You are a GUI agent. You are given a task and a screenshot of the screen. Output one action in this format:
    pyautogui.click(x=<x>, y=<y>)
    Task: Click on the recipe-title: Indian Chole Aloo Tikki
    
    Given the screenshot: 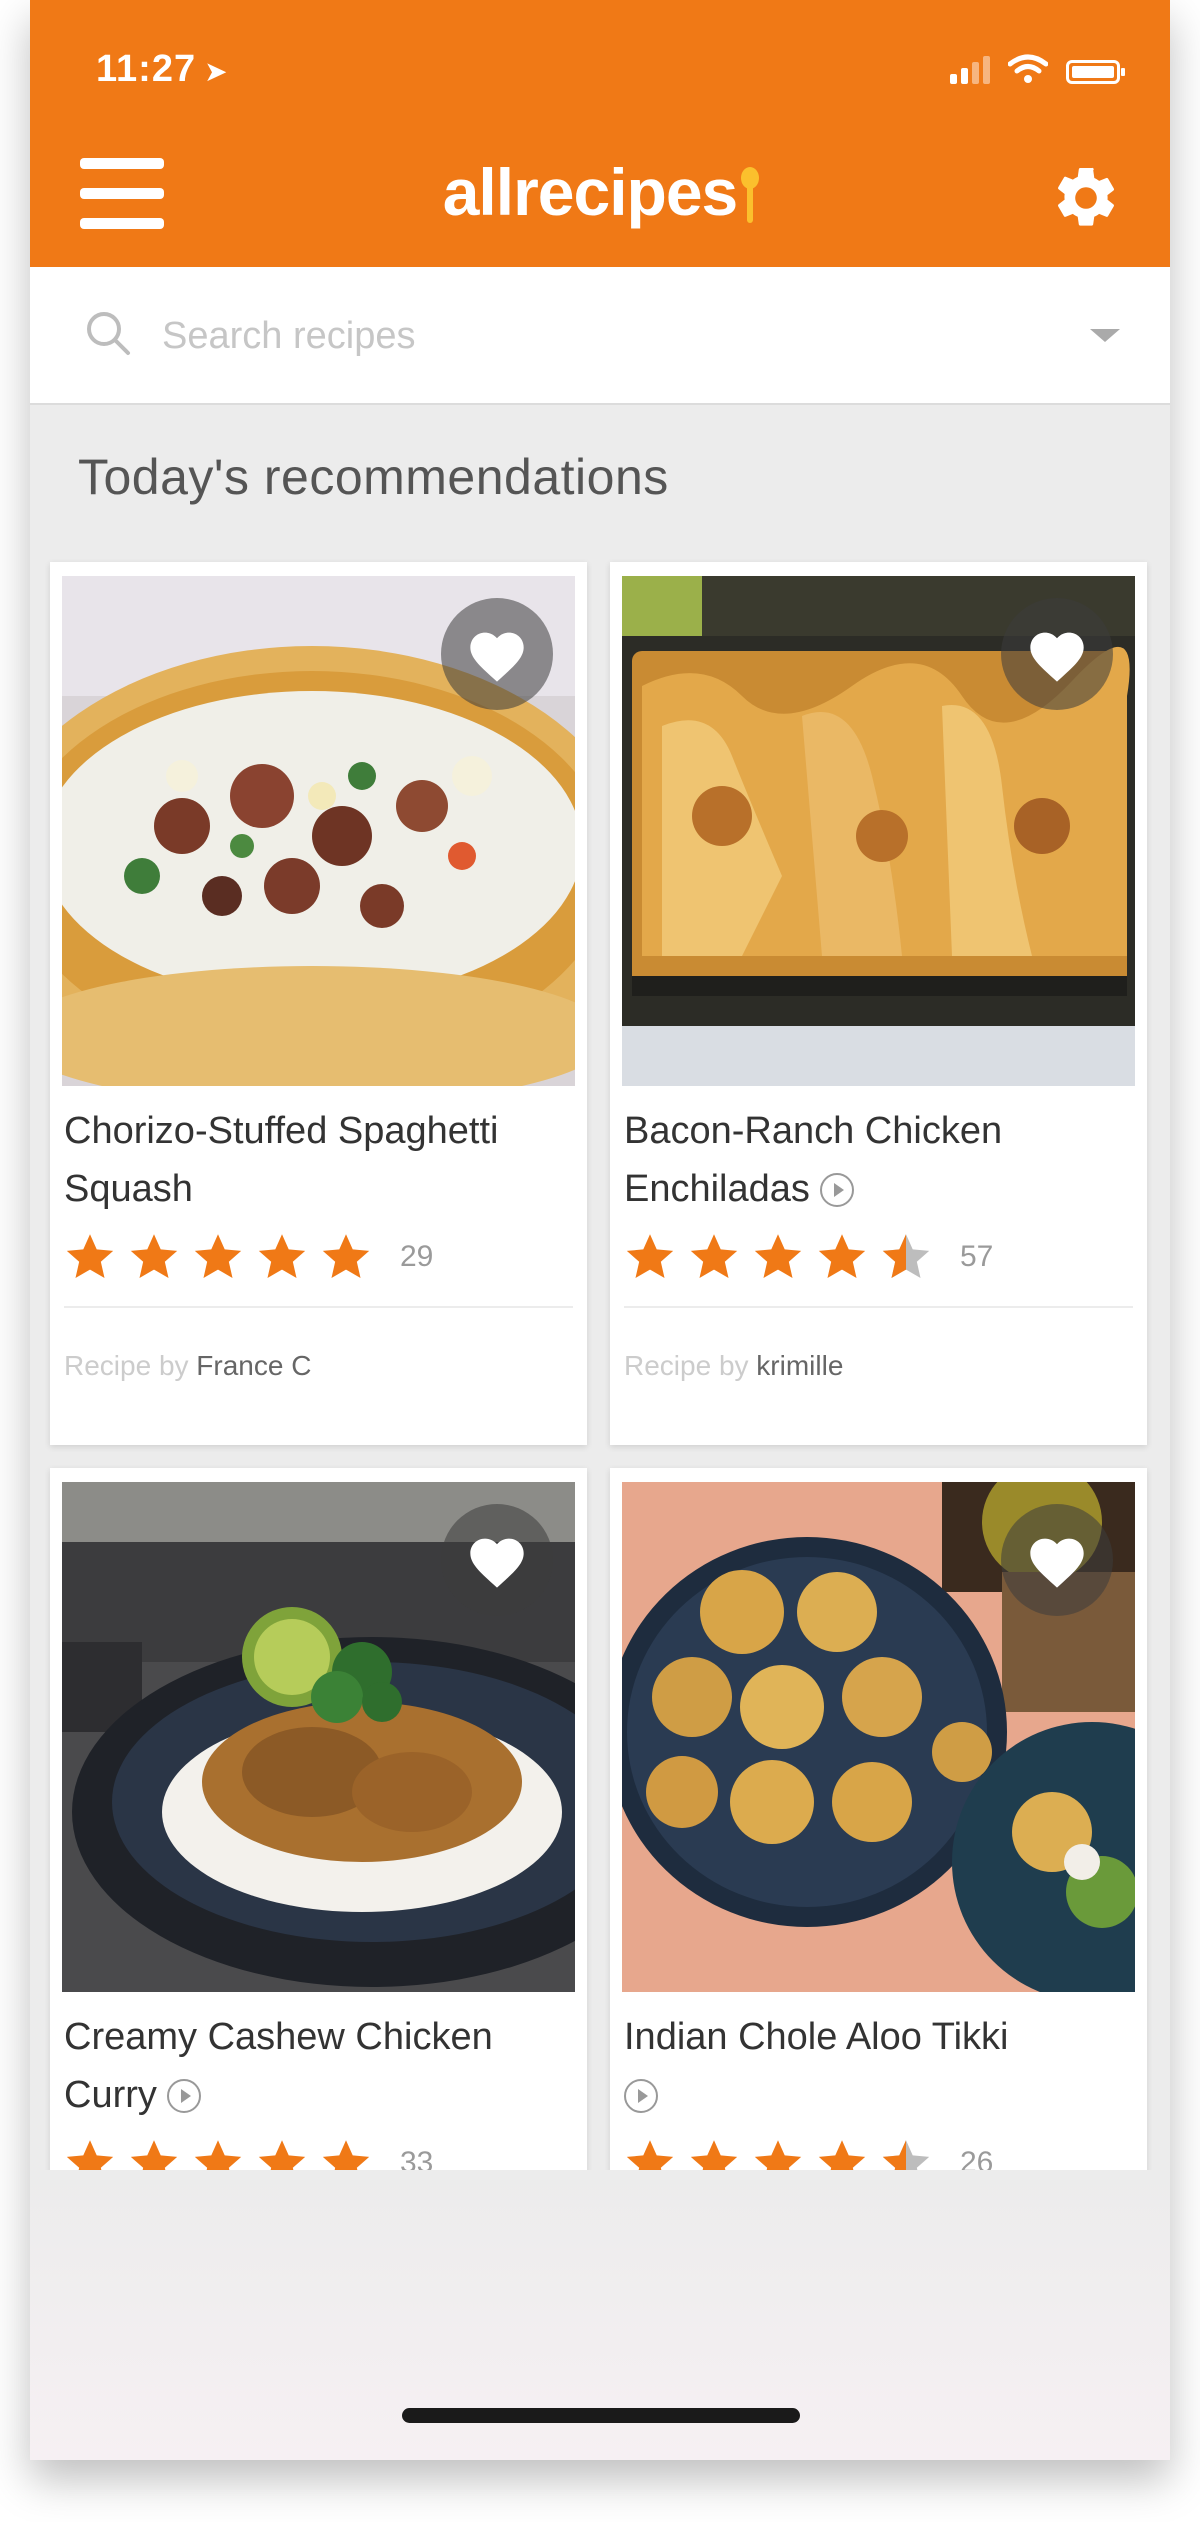 What is the action you would take?
    pyautogui.click(x=874, y=2066)
    